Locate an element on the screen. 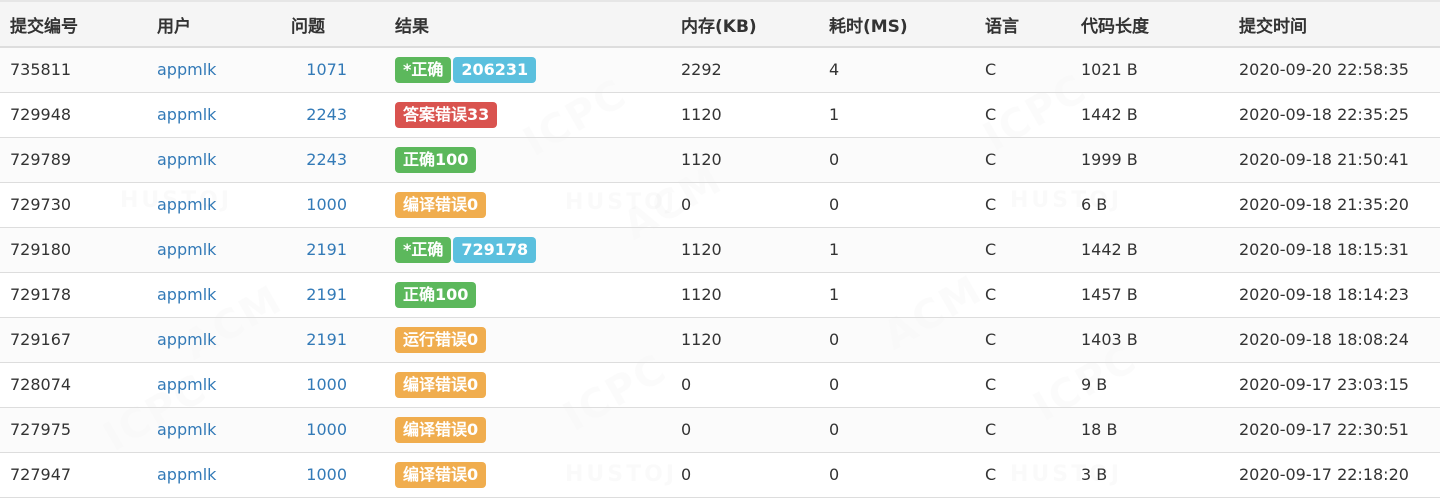 The height and width of the screenshot is (504, 1440). result-cell: 运行错误0 is located at coordinates (528, 340).